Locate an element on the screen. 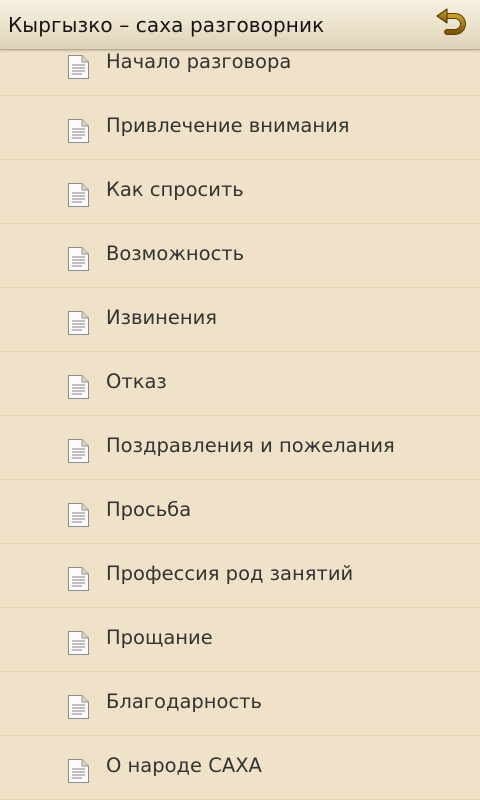 This screenshot has width=480, height=800. list-item: Профессия род занятий is located at coordinates (240, 576).